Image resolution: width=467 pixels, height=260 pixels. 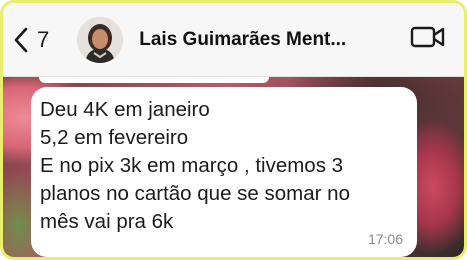 What do you see at coordinates (43, 39) in the screenshot?
I see `unread-count: 7` at bounding box center [43, 39].